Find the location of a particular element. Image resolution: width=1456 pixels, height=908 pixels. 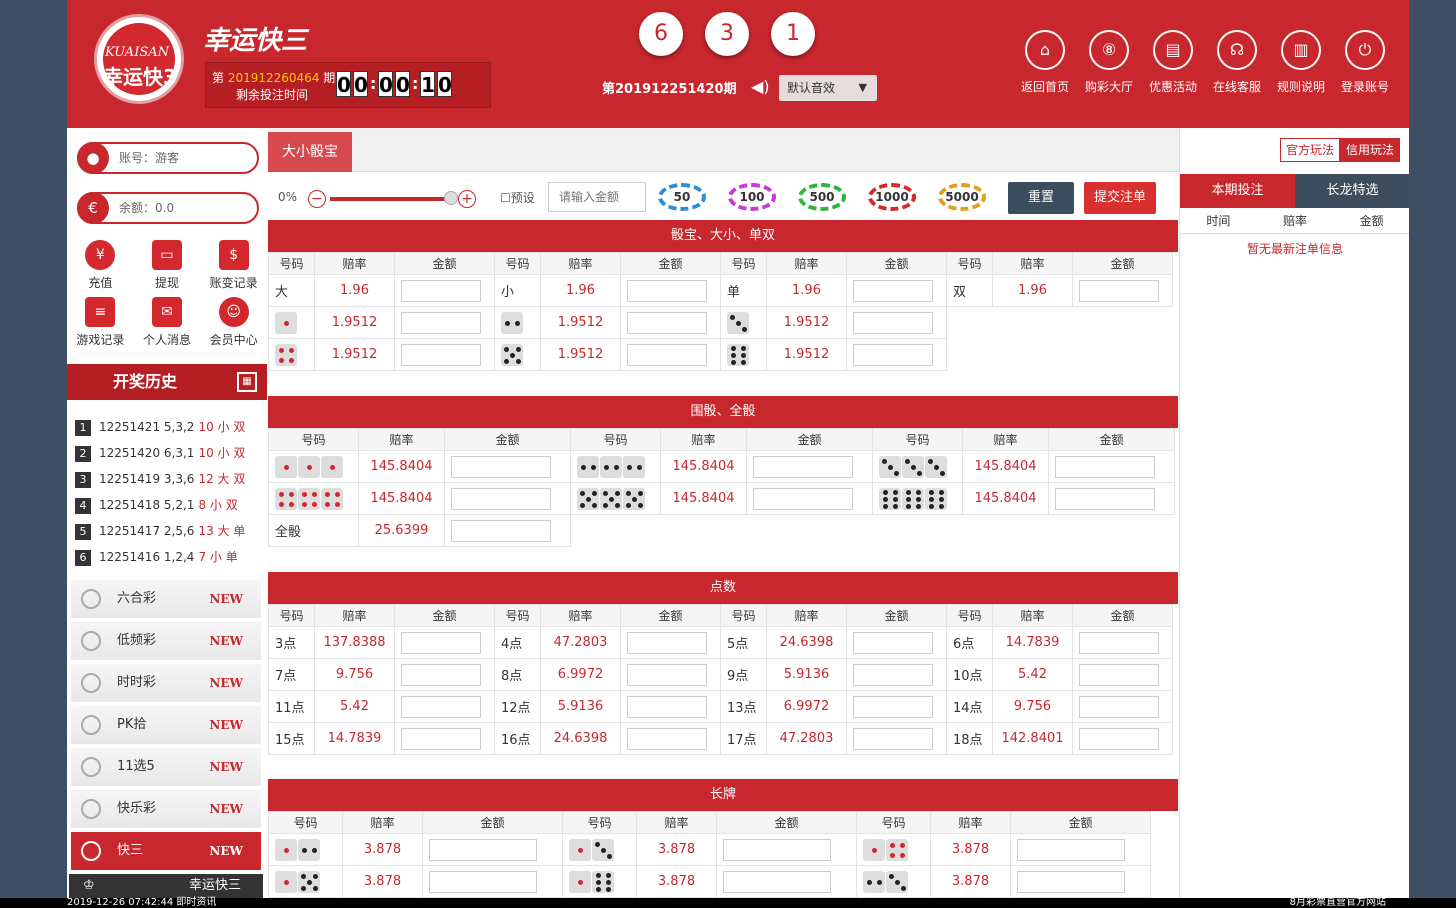

account-action: ✉ 个人消息 is located at coordinates (167, 322).